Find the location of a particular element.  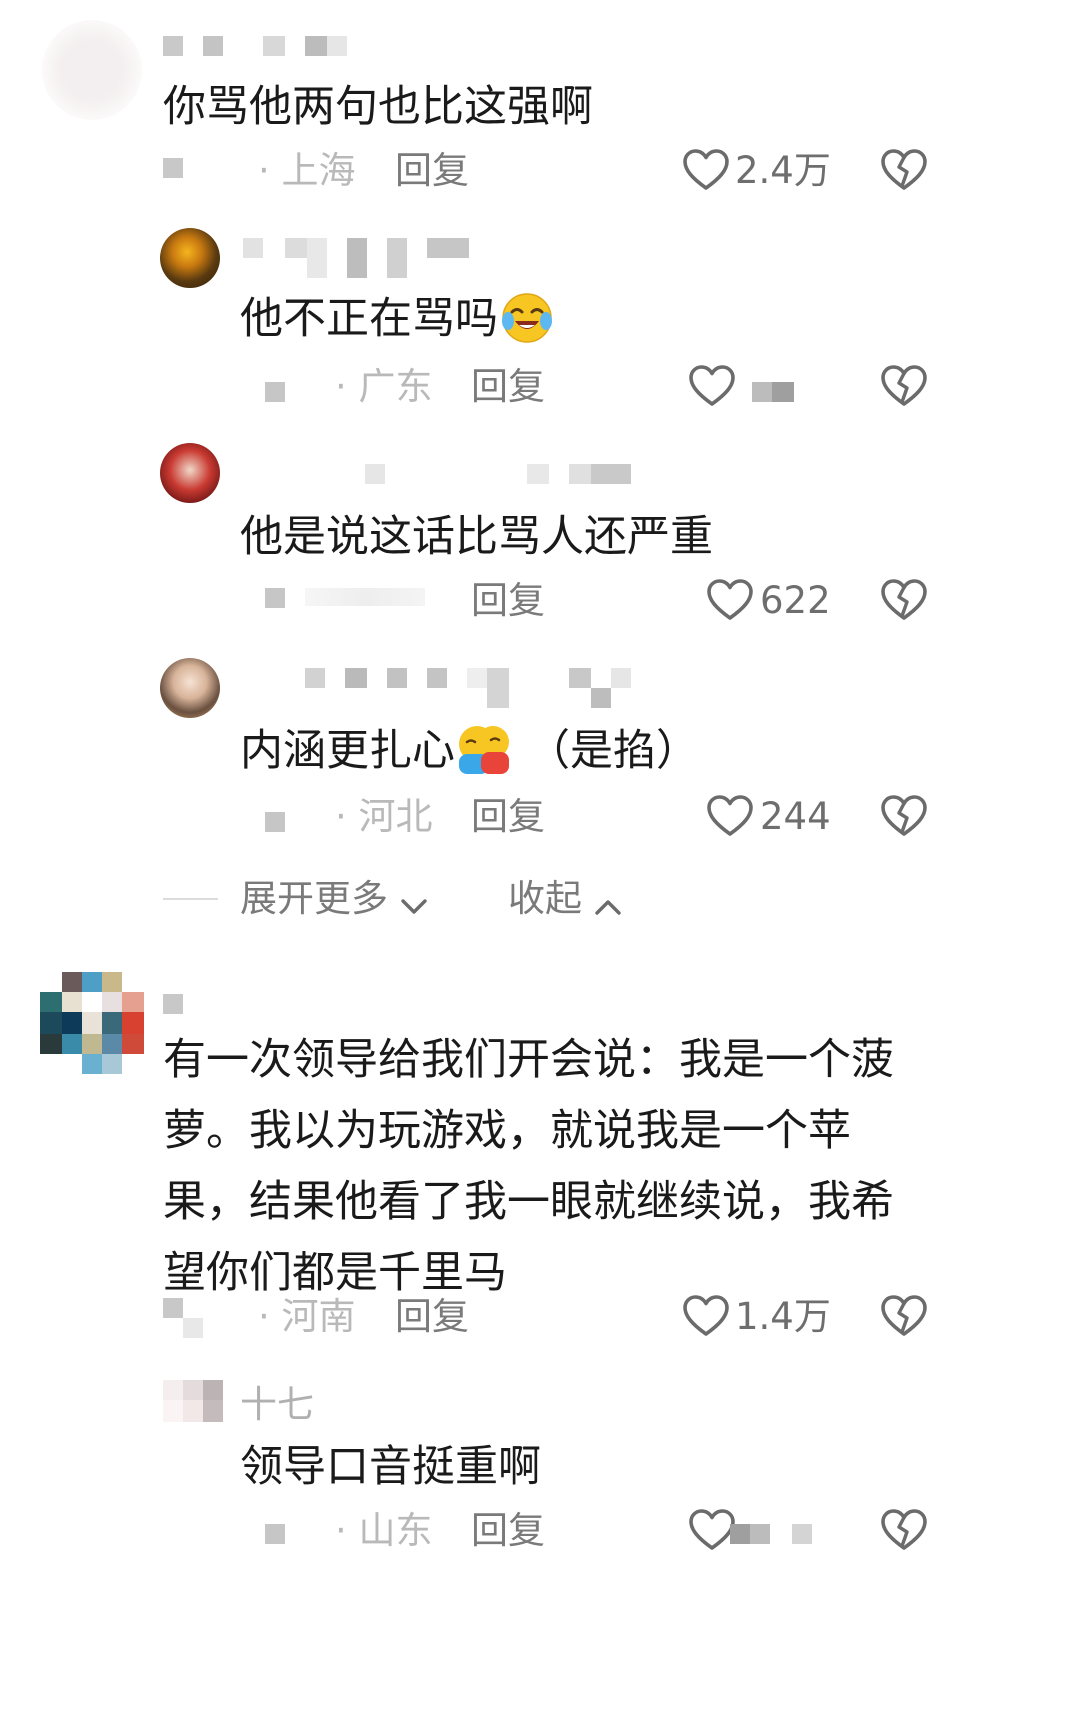

reply-location: · 河北 is located at coordinates (384, 816).